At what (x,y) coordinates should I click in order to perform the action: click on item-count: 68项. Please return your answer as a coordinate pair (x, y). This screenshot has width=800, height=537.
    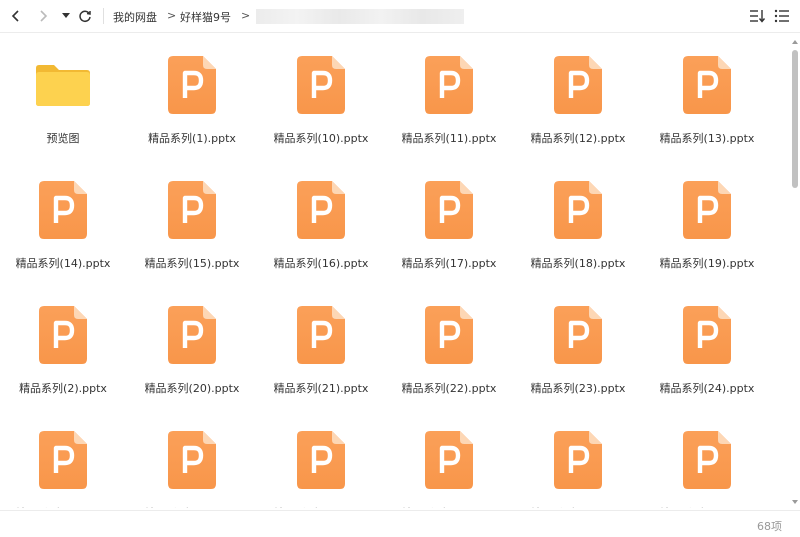
    Looking at the image, I should click on (769, 526).